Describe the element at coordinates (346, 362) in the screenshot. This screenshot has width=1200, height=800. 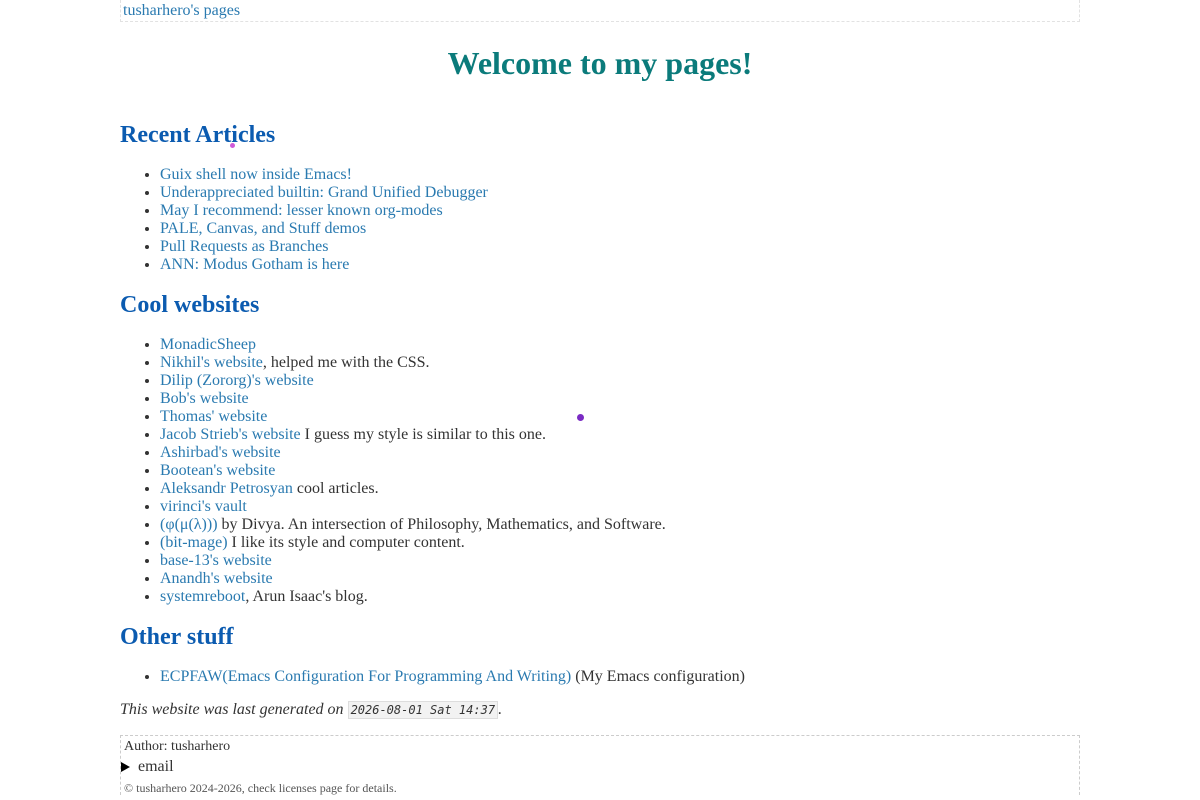
I see `website-item-note: , helped me with the CSS.` at that location.